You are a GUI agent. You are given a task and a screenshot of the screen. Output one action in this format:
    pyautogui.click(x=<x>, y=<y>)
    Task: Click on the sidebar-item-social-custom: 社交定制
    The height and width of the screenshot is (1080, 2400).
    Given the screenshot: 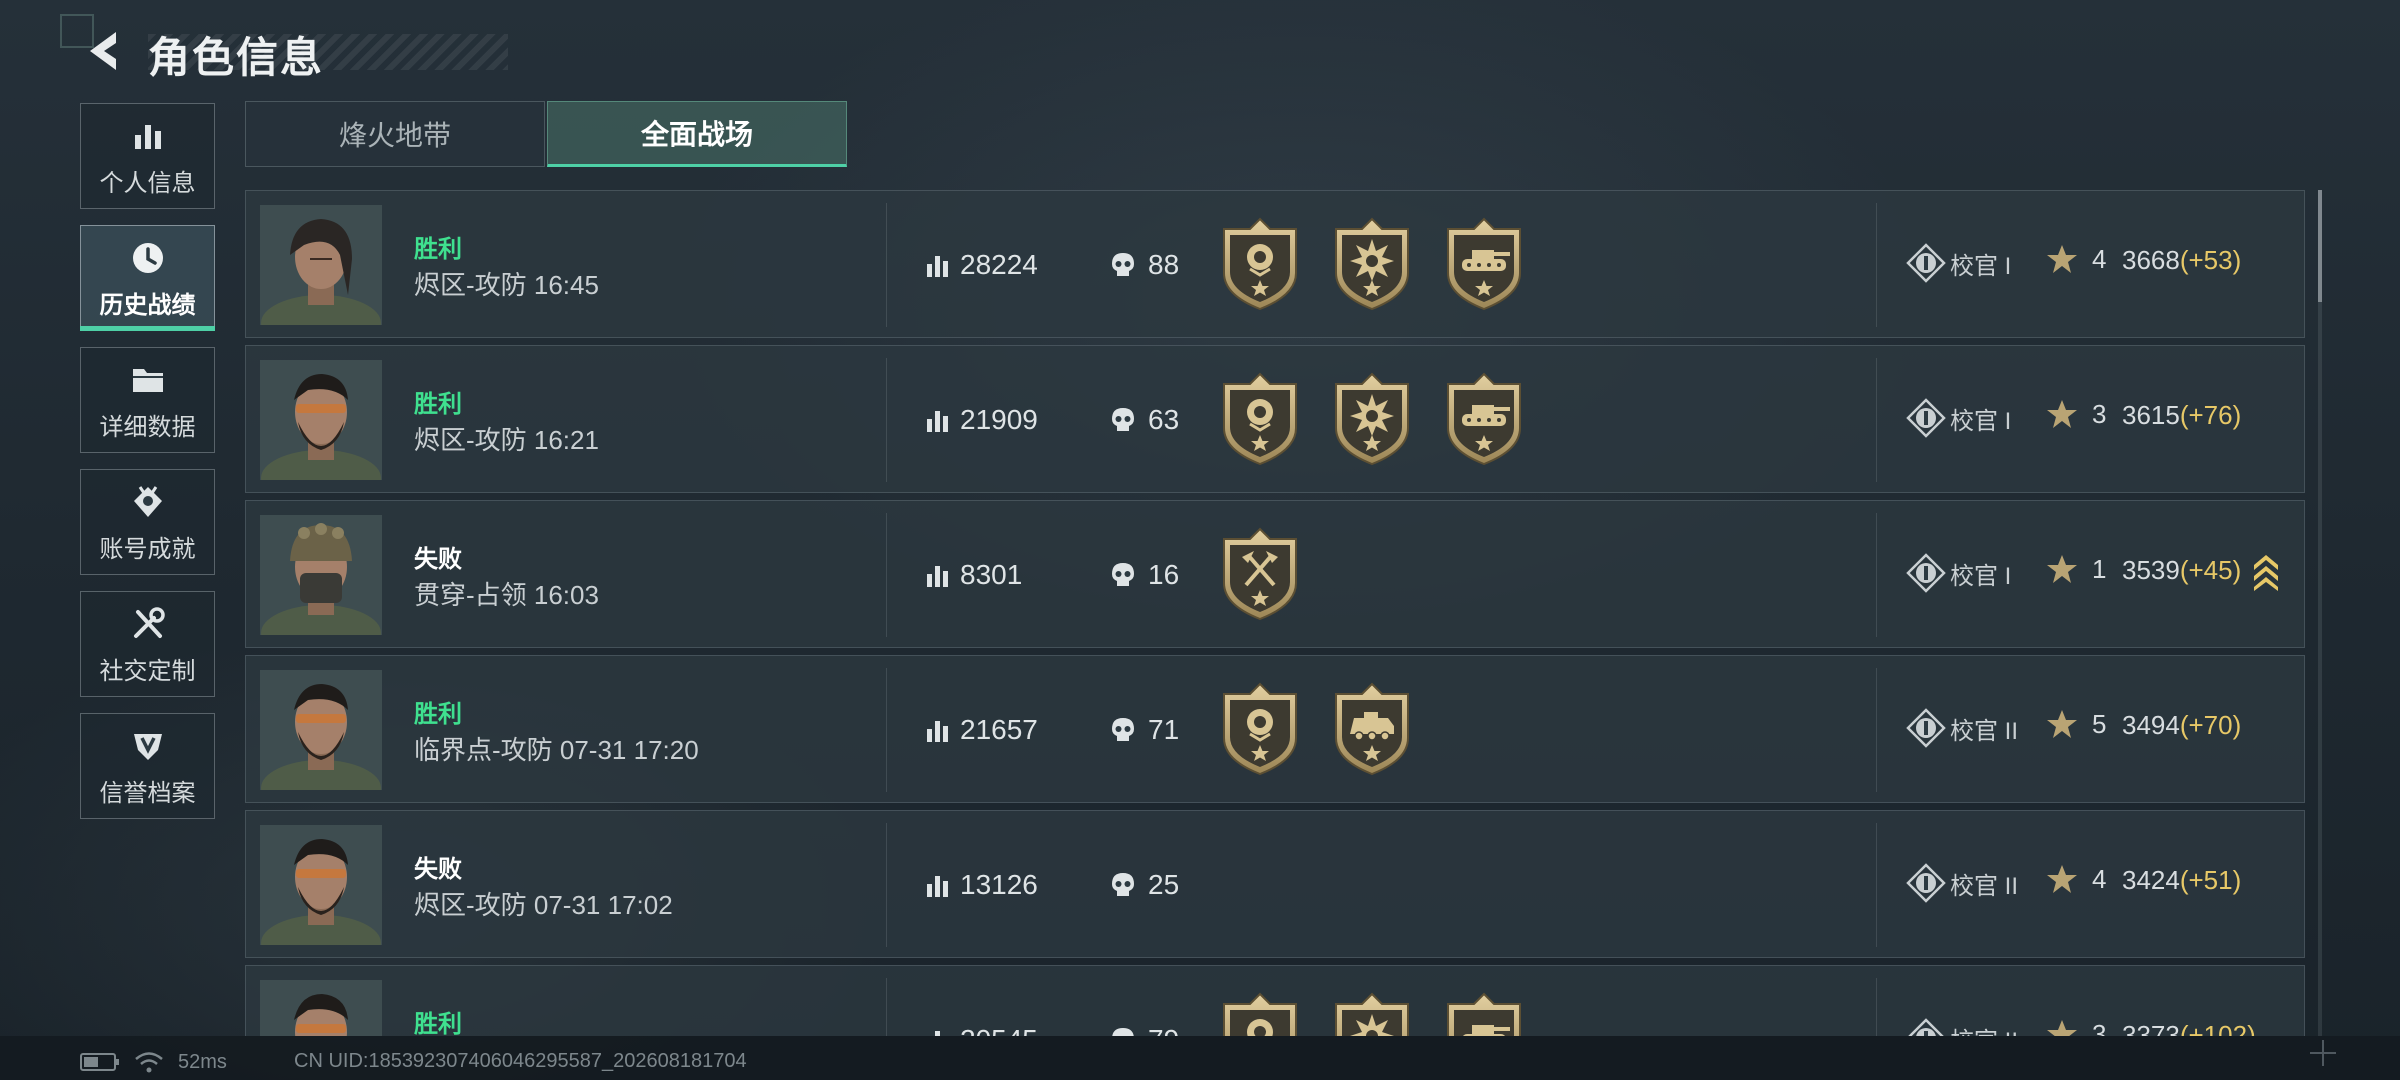 What is the action you would take?
    pyautogui.click(x=147, y=644)
    